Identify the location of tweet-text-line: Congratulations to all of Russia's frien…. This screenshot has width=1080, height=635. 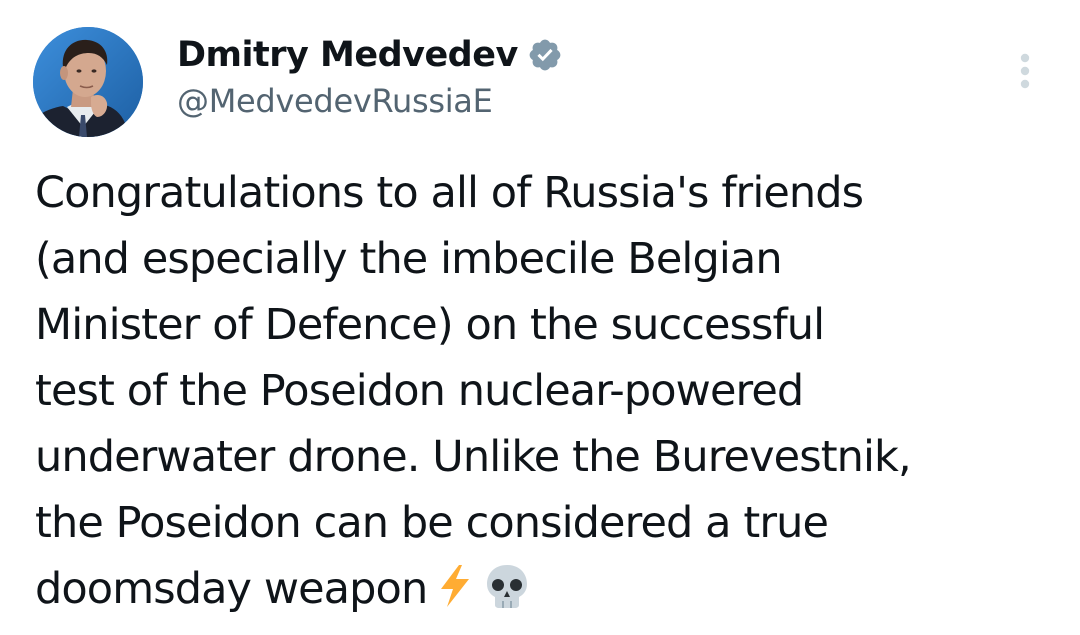
(449, 193).